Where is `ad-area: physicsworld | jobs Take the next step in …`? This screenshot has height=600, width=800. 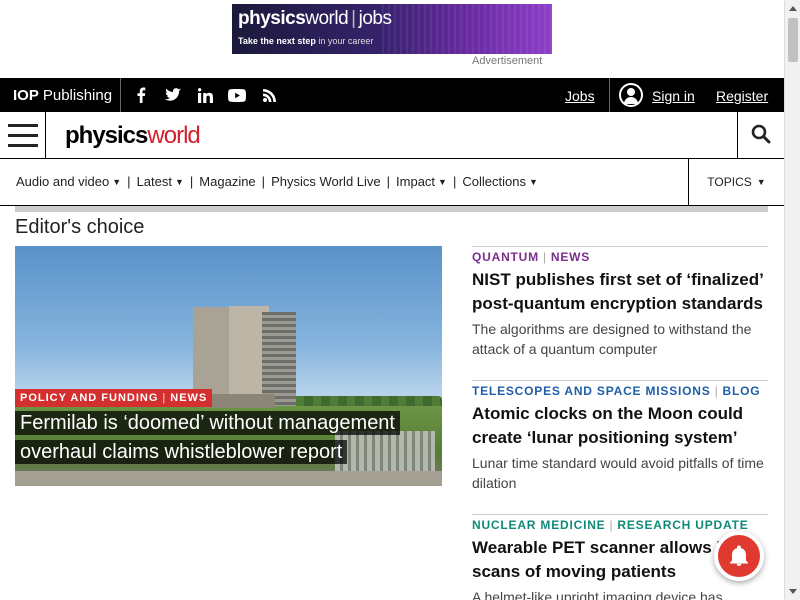
ad-area: physicsworld | jobs Take the next step in … is located at coordinates (392, 39).